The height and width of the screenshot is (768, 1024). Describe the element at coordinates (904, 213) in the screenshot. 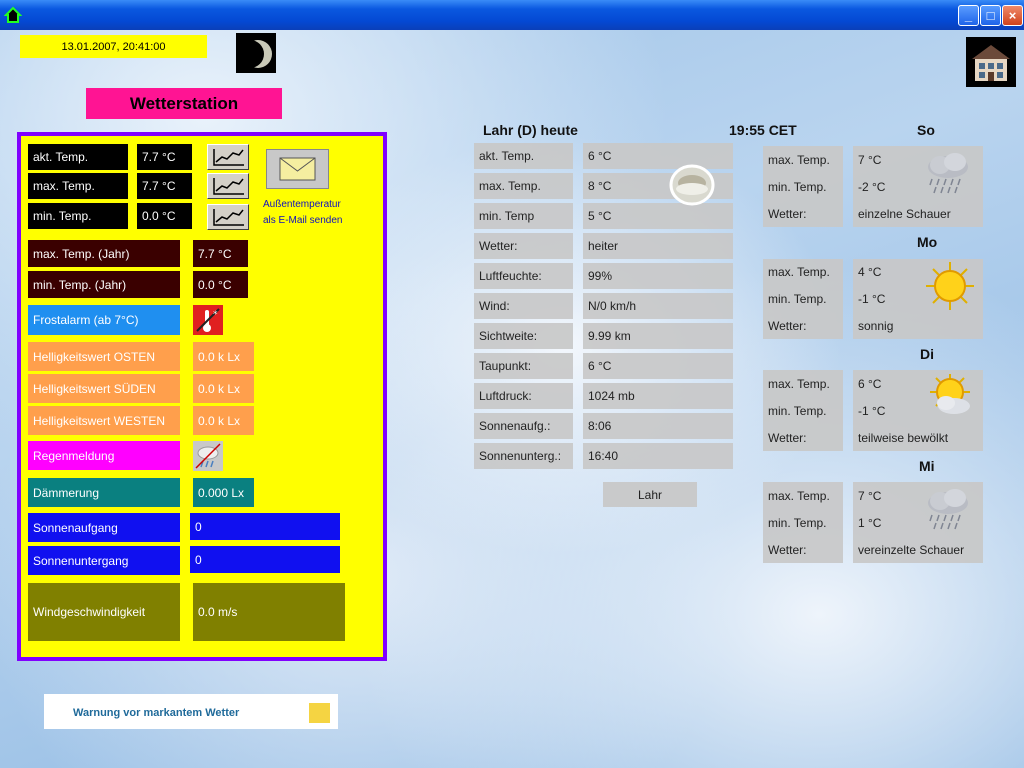

I see `forecast-wetter-value: einzelne Schauer` at that location.